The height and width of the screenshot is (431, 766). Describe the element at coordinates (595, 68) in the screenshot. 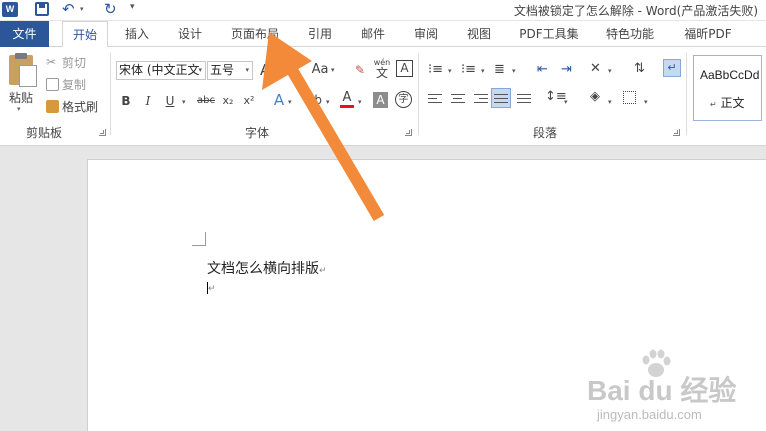

I see `chinese-layout-icon: ✕` at that location.